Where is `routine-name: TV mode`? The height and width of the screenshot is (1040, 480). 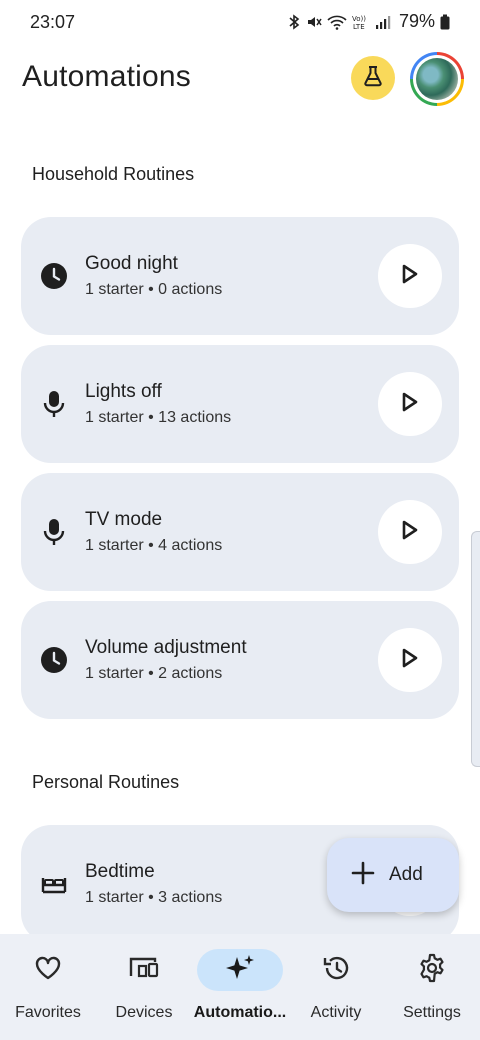 routine-name: TV mode is located at coordinates (124, 519).